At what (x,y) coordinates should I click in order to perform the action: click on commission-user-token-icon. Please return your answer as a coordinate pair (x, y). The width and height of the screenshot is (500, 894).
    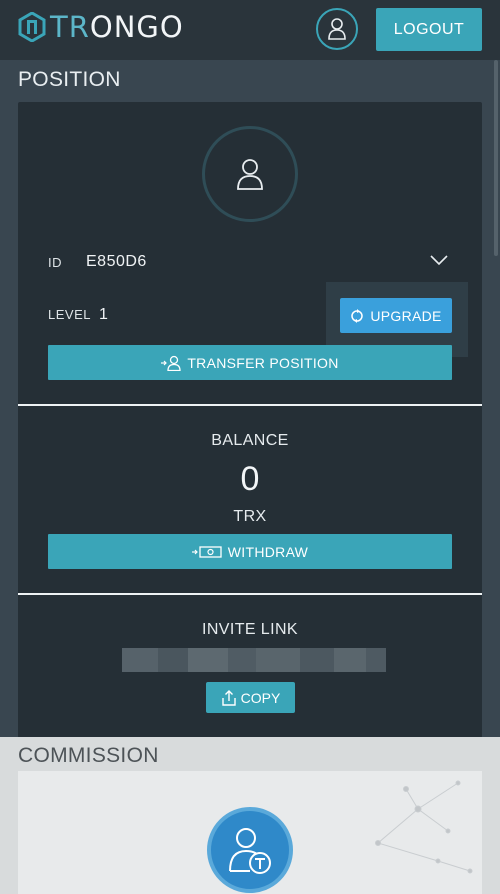
    Looking at the image, I should click on (250, 850).